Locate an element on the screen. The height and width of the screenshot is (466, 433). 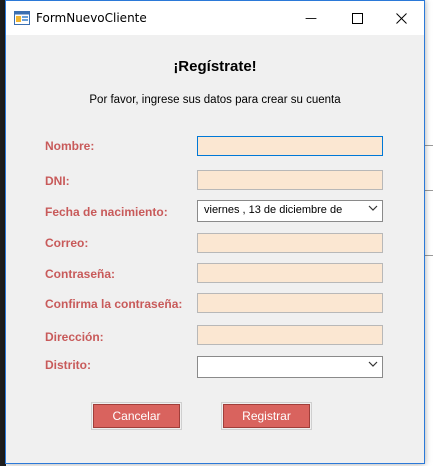
direccion-input is located at coordinates (290, 335).